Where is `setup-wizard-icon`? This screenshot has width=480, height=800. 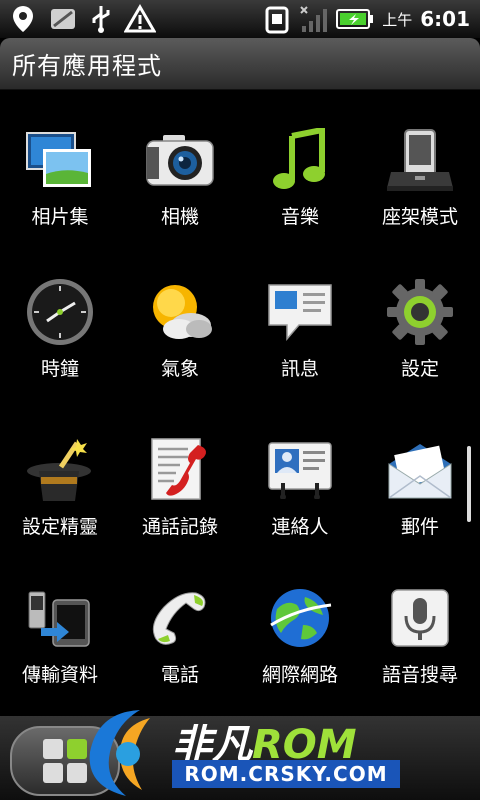
setup-wizard-icon is located at coordinates (60, 470).